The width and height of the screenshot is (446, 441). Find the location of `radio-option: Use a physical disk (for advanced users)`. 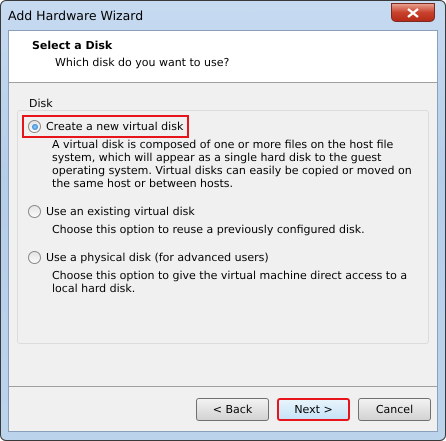

radio-option: Use a physical disk (for advanced users) is located at coordinates (148, 257).